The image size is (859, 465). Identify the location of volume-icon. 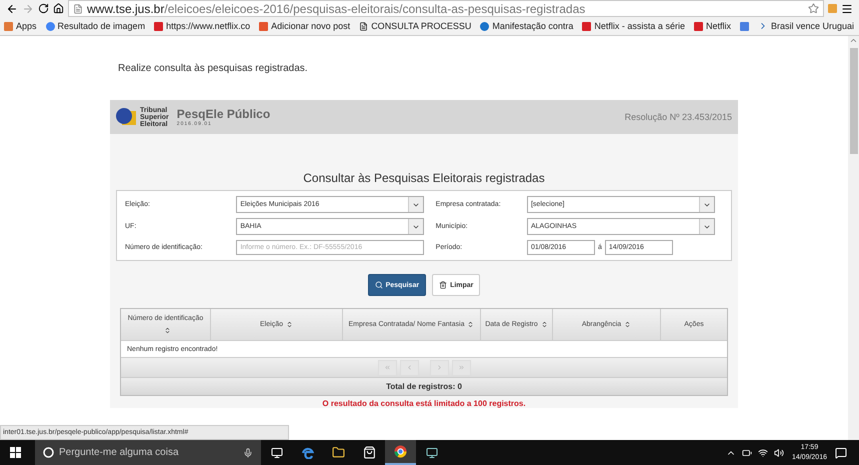
(779, 453).